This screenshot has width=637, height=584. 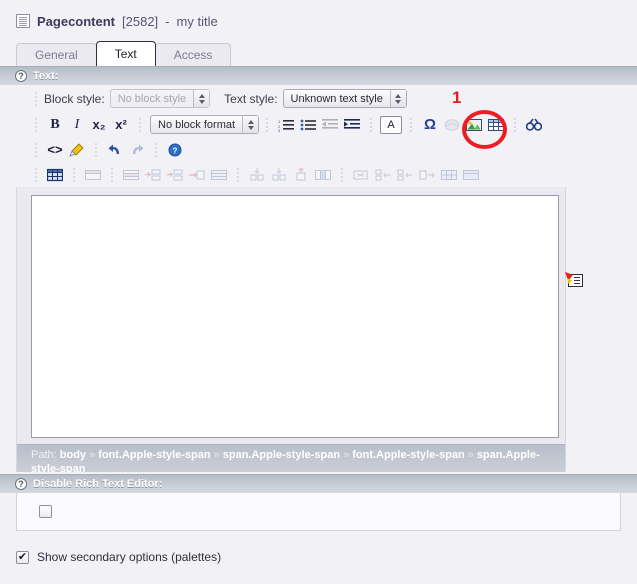 What do you see at coordinates (534, 125) in the screenshot?
I see `find-replace-icon` at bounding box center [534, 125].